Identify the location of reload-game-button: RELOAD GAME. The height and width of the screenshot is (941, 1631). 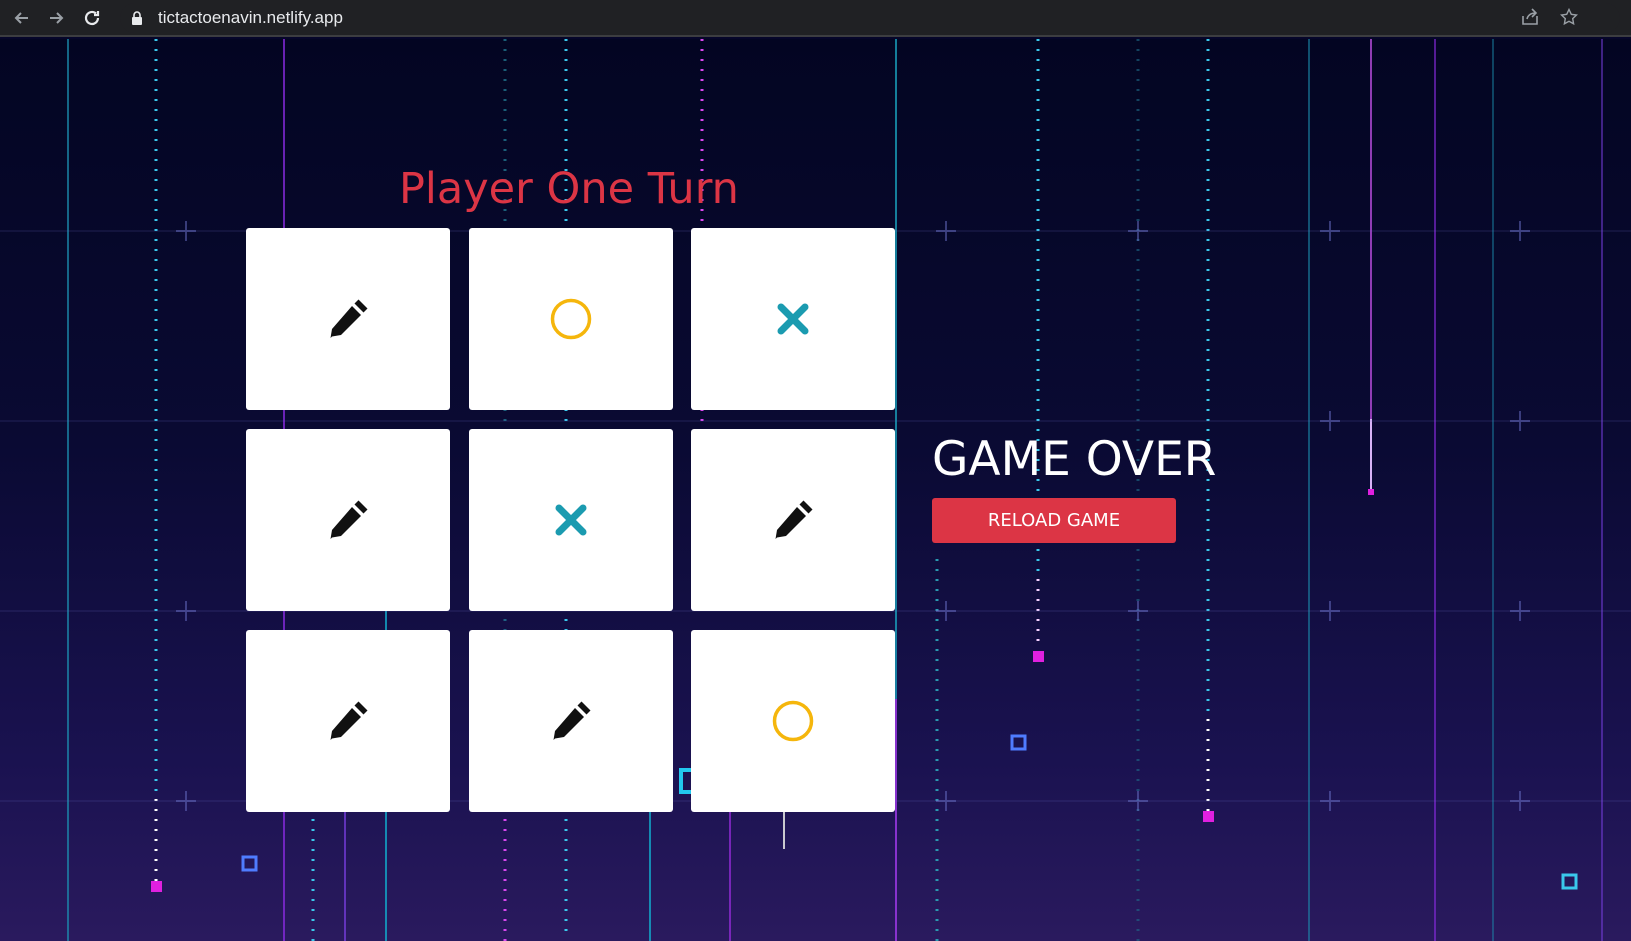
(1054, 520).